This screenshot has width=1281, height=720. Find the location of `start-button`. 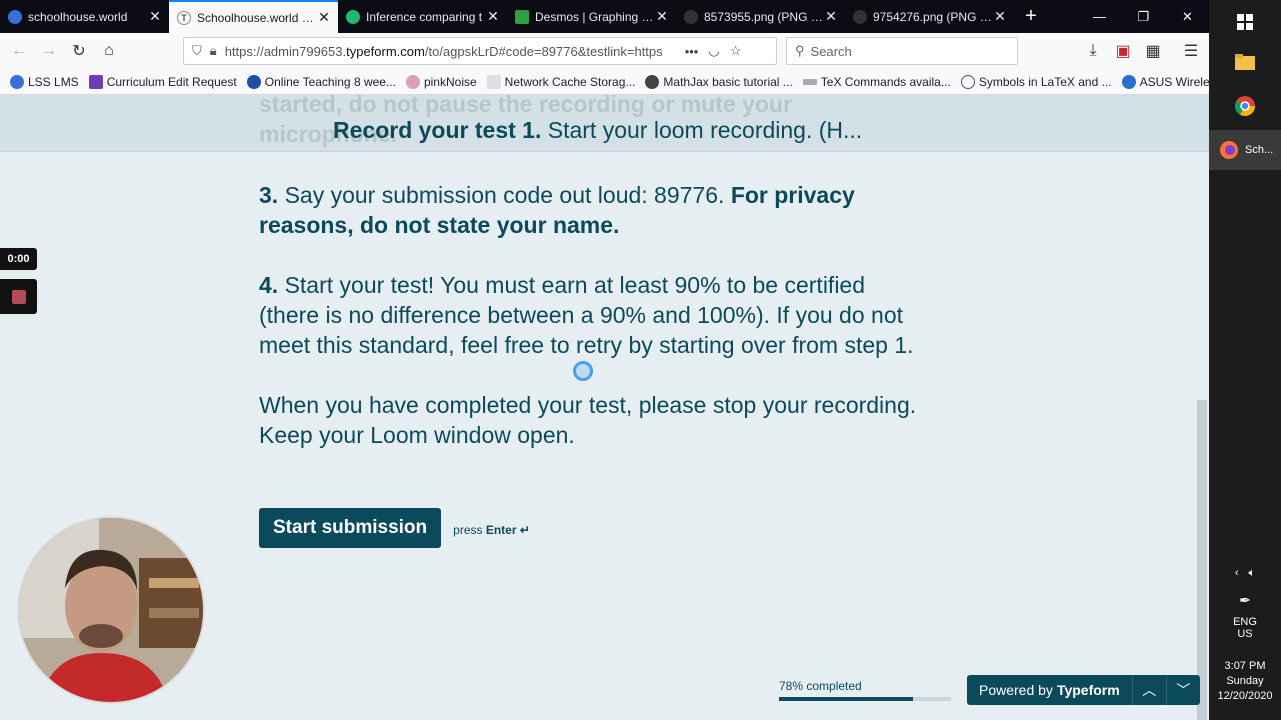

start-button is located at coordinates (1245, 22).